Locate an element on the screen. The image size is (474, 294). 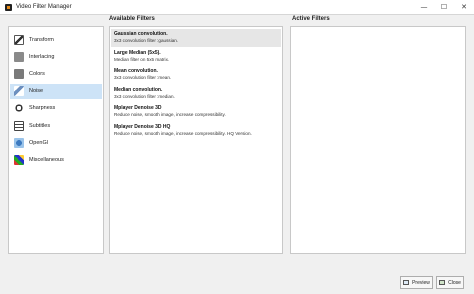
close-button: Close is located at coordinates (450, 282).